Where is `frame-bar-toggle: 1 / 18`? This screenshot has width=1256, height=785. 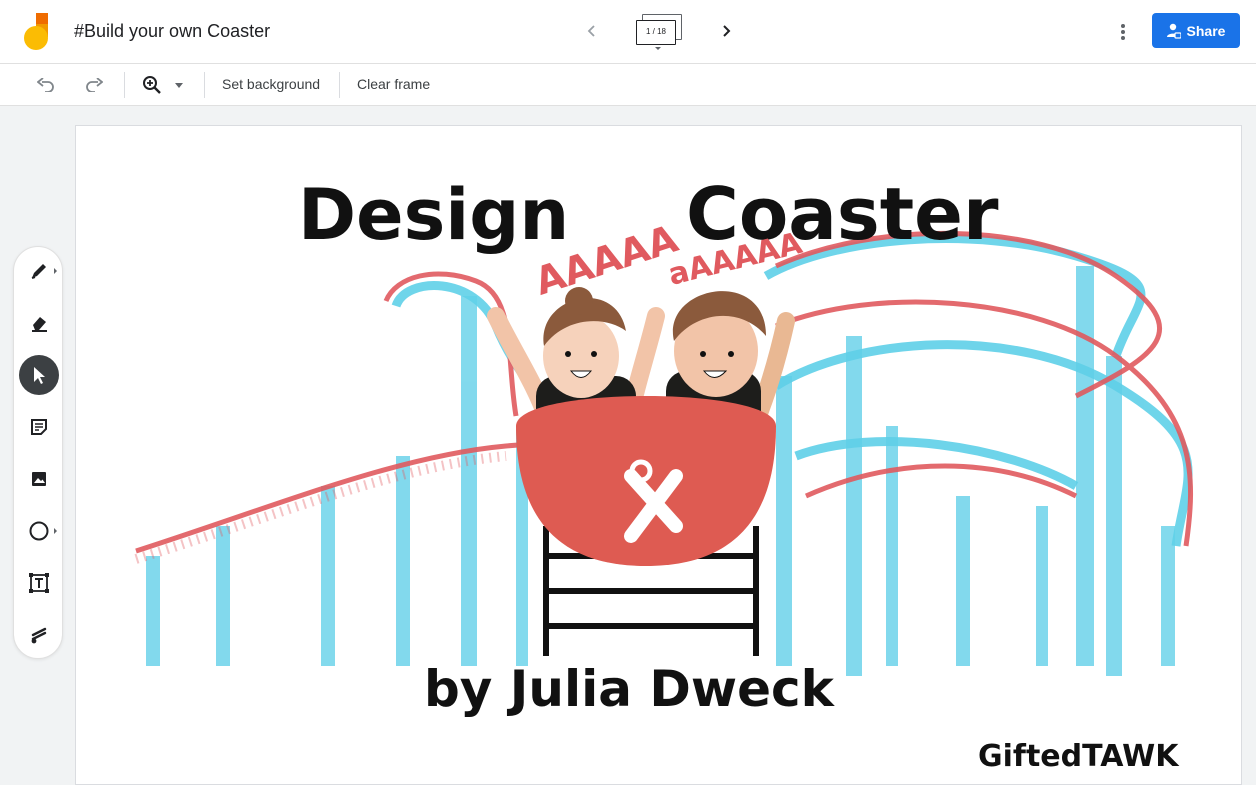 frame-bar-toggle: 1 / 18 is located at coordinates (659, 33).